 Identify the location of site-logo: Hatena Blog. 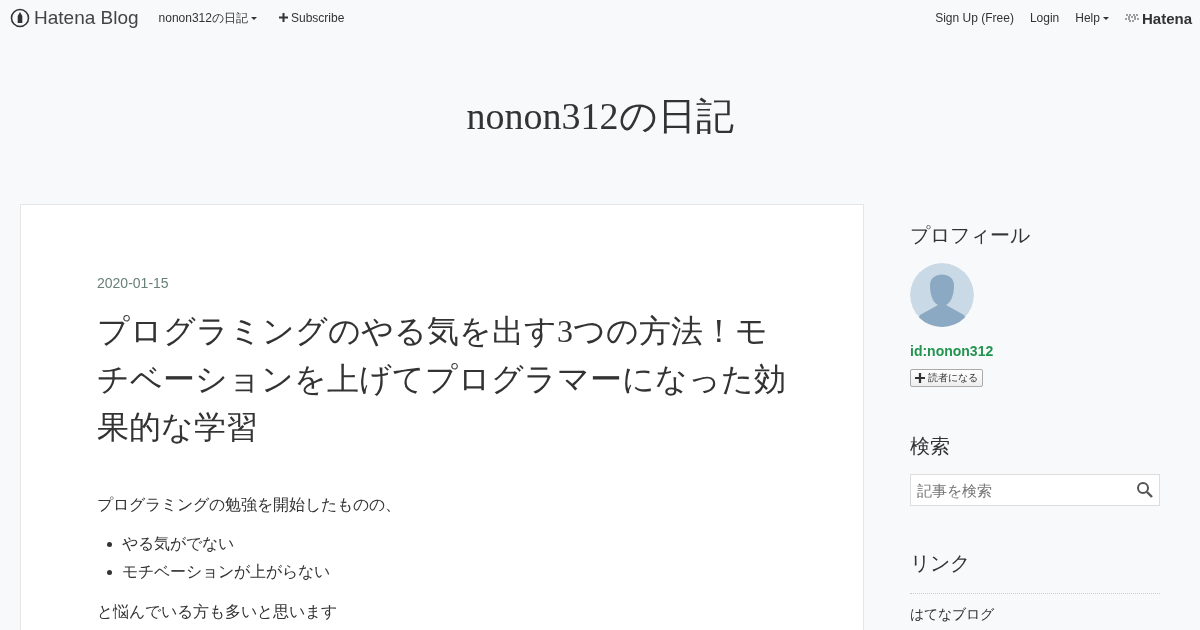
(86, 18).